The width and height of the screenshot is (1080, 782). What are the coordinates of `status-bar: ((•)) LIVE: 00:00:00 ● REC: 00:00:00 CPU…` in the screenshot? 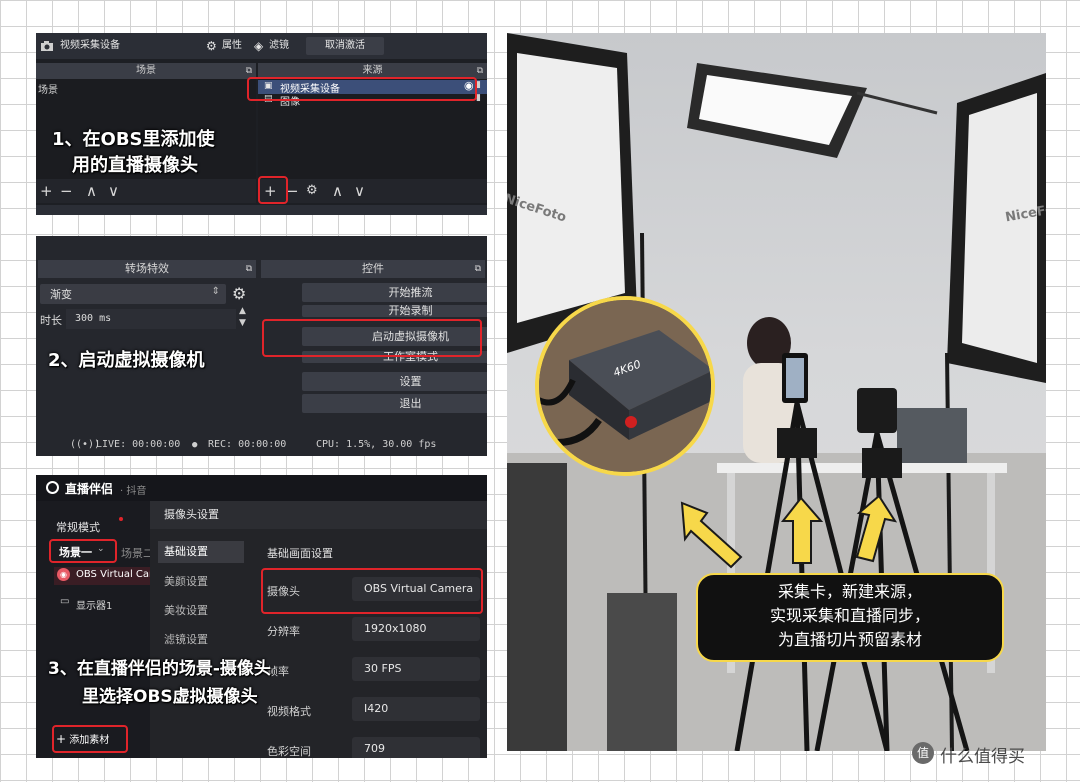 It's located at (261, 445).